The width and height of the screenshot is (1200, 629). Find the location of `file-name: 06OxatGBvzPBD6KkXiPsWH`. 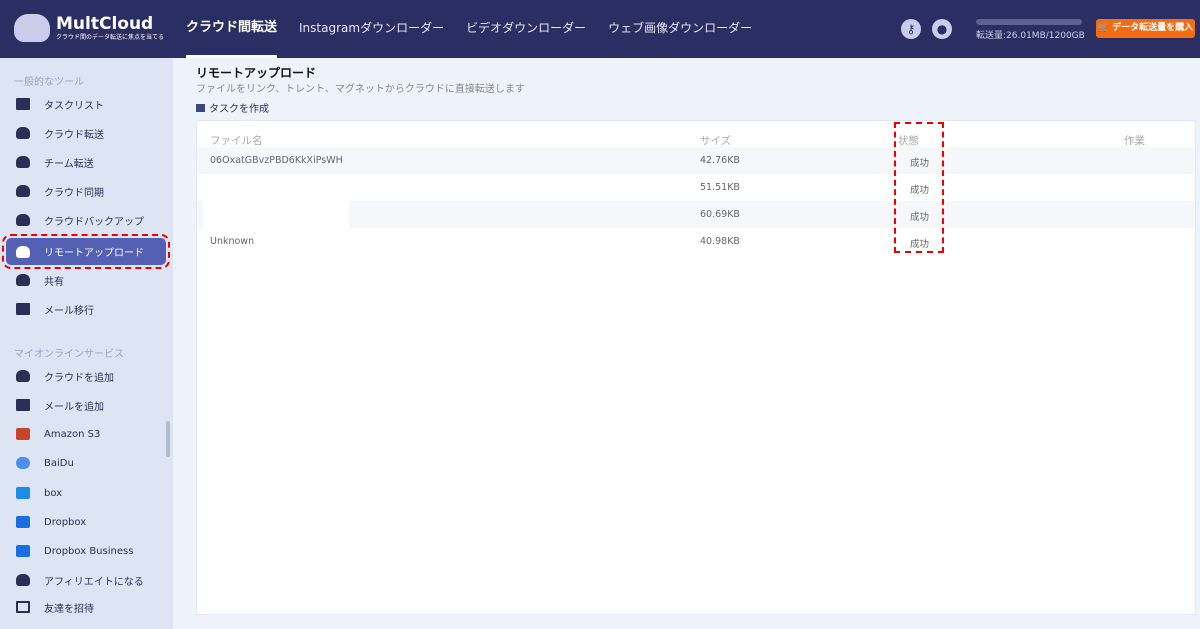

file-name: 06OxatGBvzPBD6KkXiPsWH is located at coordinates (276, 160).